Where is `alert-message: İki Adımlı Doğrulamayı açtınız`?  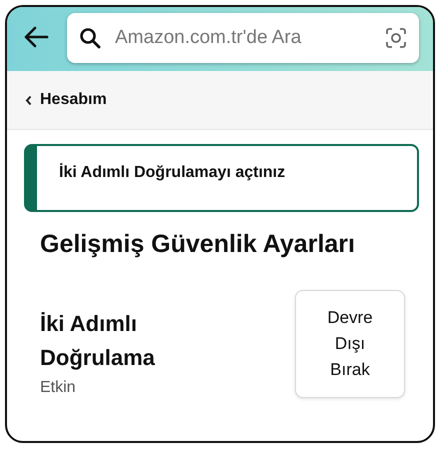
alert-message: İki Adımlı Doğrulamayı açtınız is located at coordinates (172, 172).